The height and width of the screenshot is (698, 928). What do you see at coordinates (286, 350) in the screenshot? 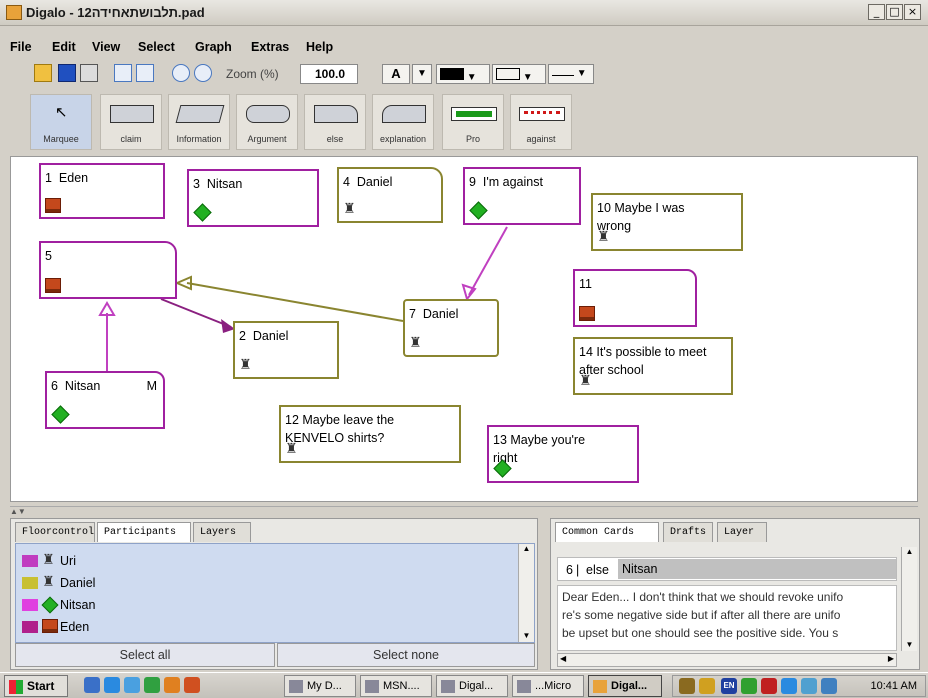
I see `node-2: 2 Daniel ♜` at bounding box center [286, 350].